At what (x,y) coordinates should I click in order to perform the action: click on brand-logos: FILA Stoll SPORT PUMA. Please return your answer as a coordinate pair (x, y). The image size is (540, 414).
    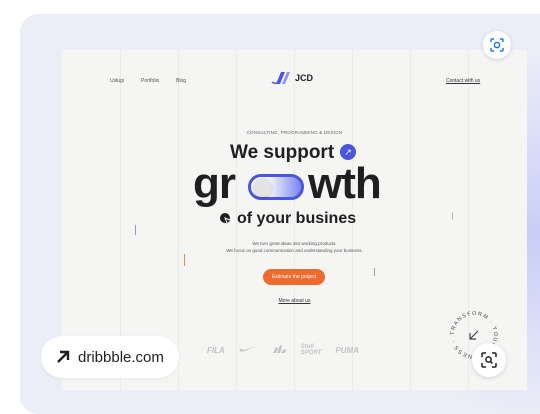
    Looking at the image, I should click on (283, 350).